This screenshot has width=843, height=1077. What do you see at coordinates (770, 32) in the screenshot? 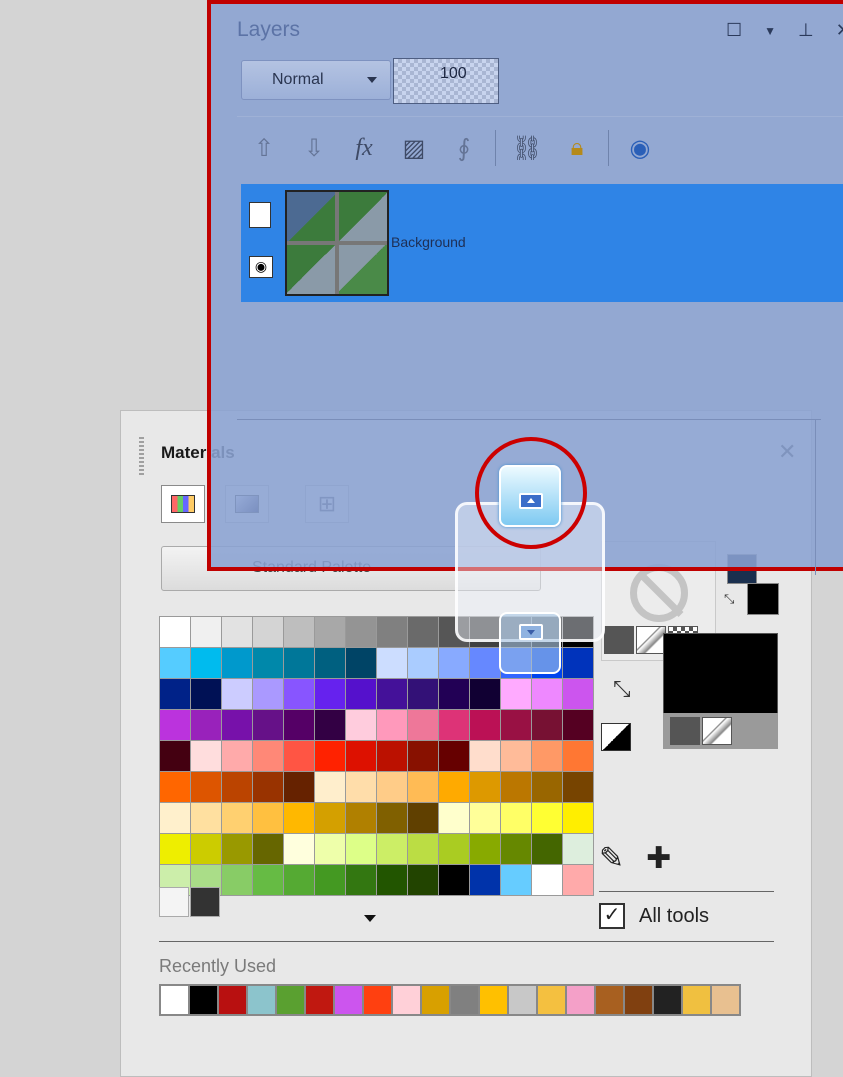
I see `chevron-down-icon: ▼` at bounding box center [770, 32].